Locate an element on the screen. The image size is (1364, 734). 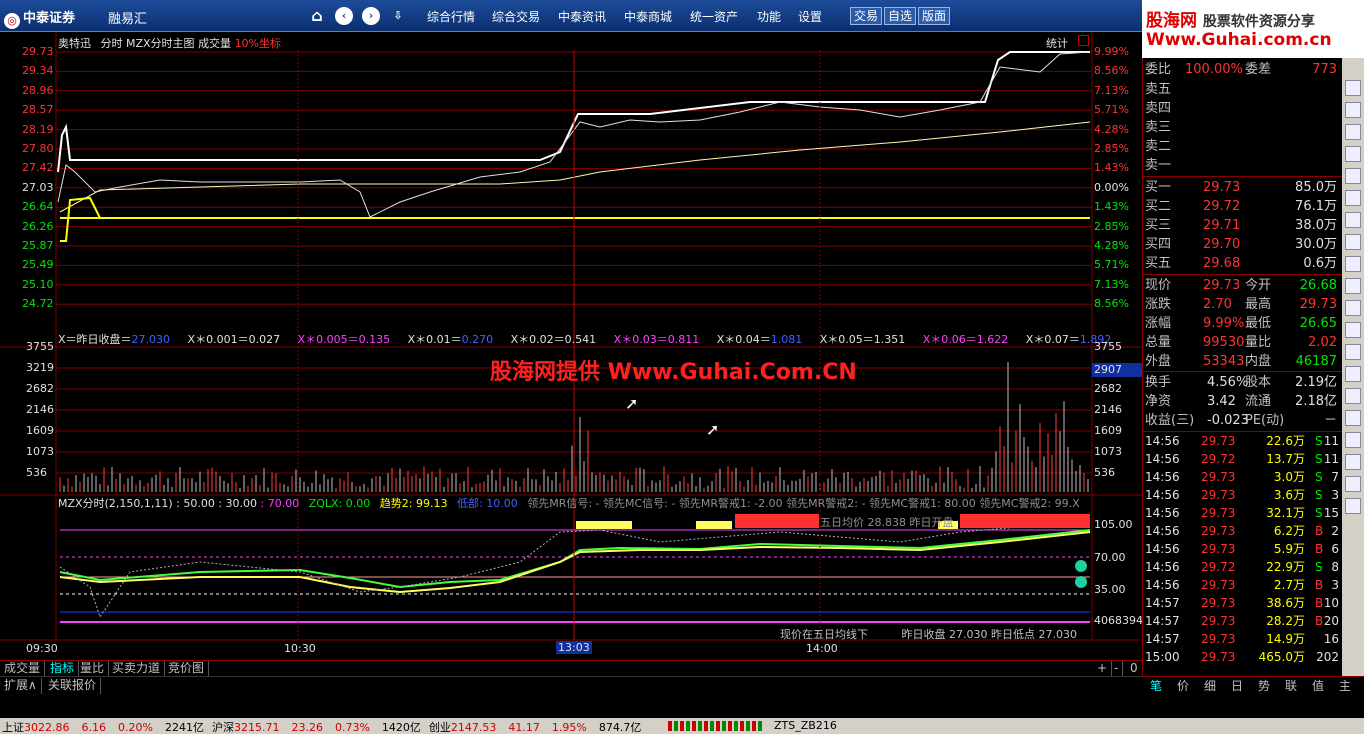
tick-row: 14:56 29.73 5.9万 B 6 is located at coordinates (1243, 549).